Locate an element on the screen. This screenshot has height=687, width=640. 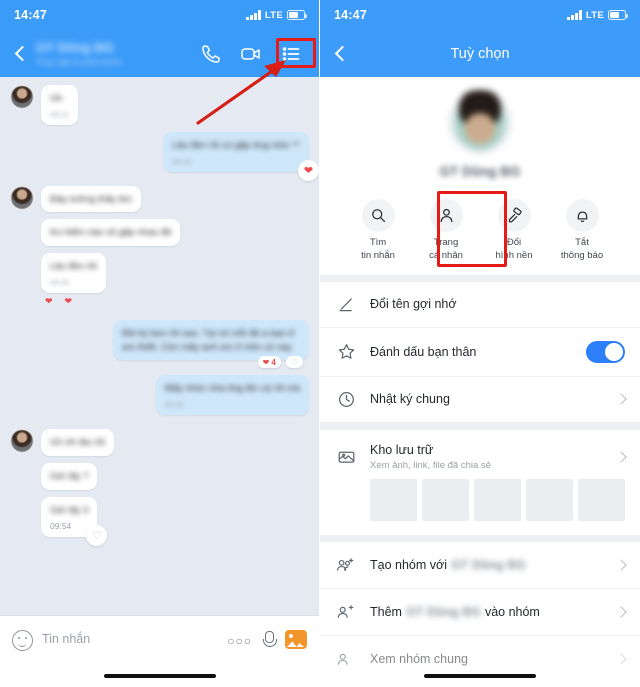
action-label-line1: Tìm is located at coordinates (378, 242).